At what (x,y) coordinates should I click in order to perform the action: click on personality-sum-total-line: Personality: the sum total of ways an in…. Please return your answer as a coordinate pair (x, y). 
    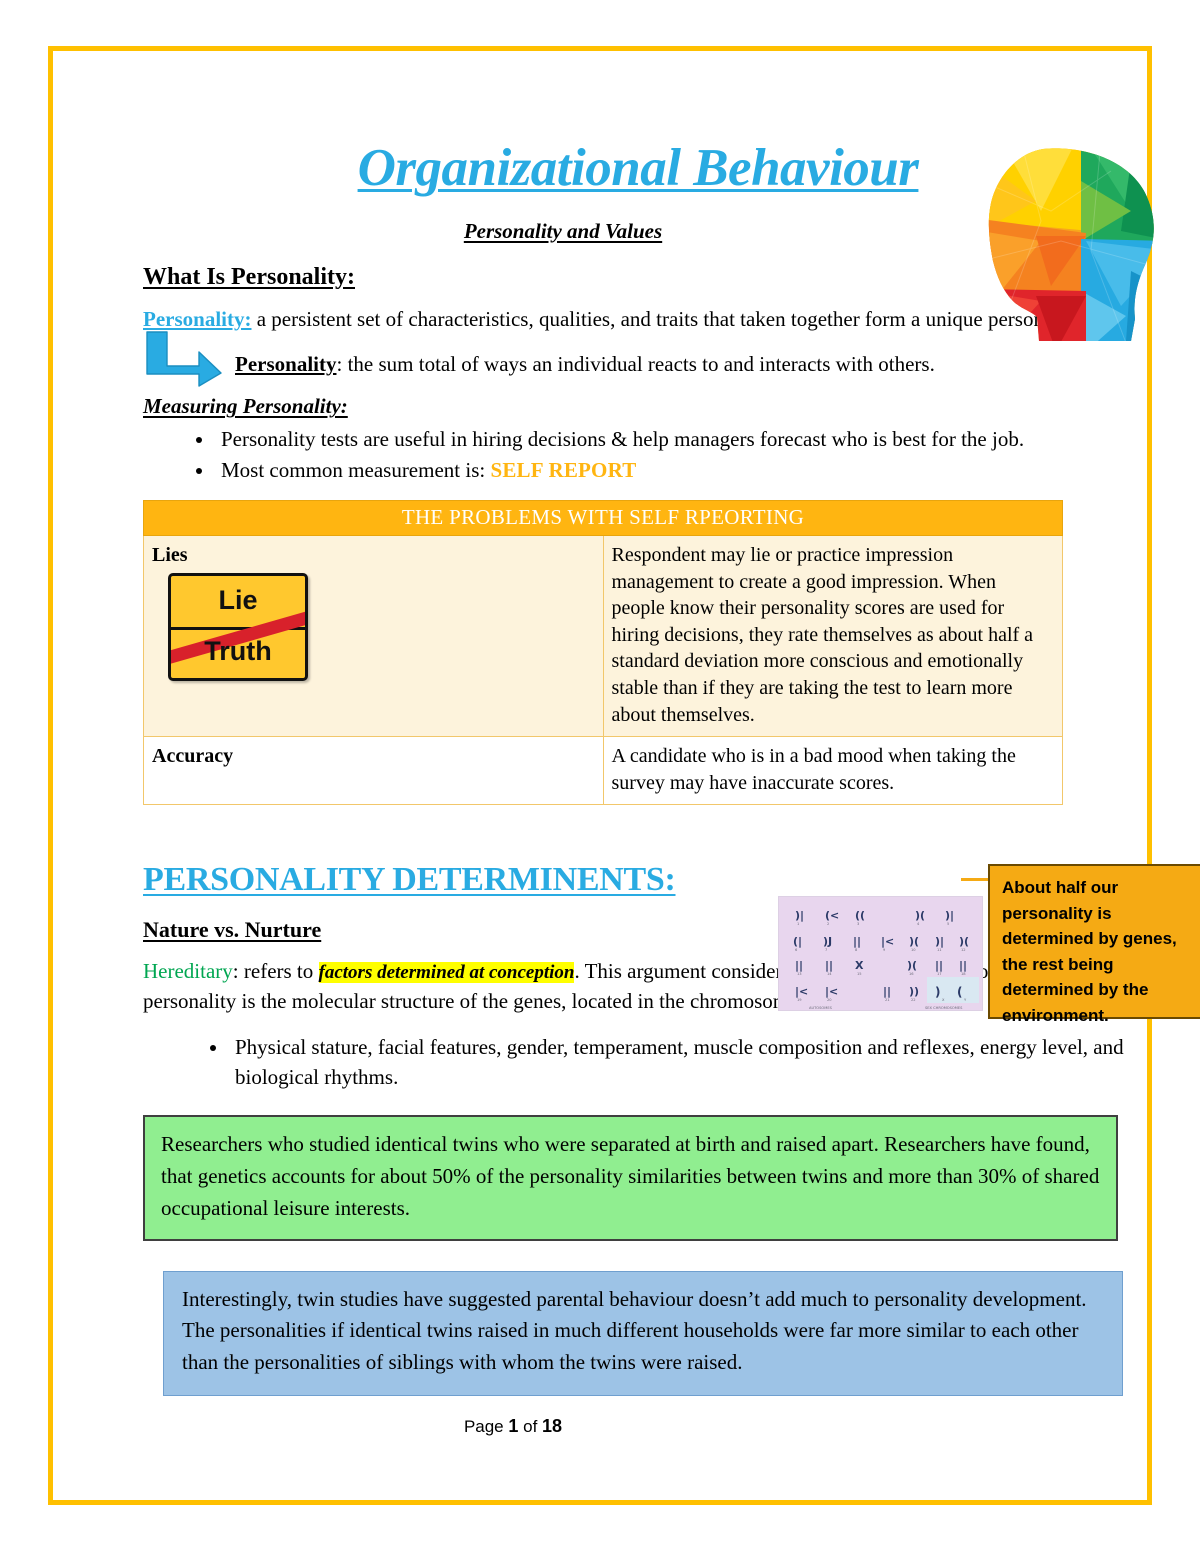
    Looking at the image, I should click on (585, 364).